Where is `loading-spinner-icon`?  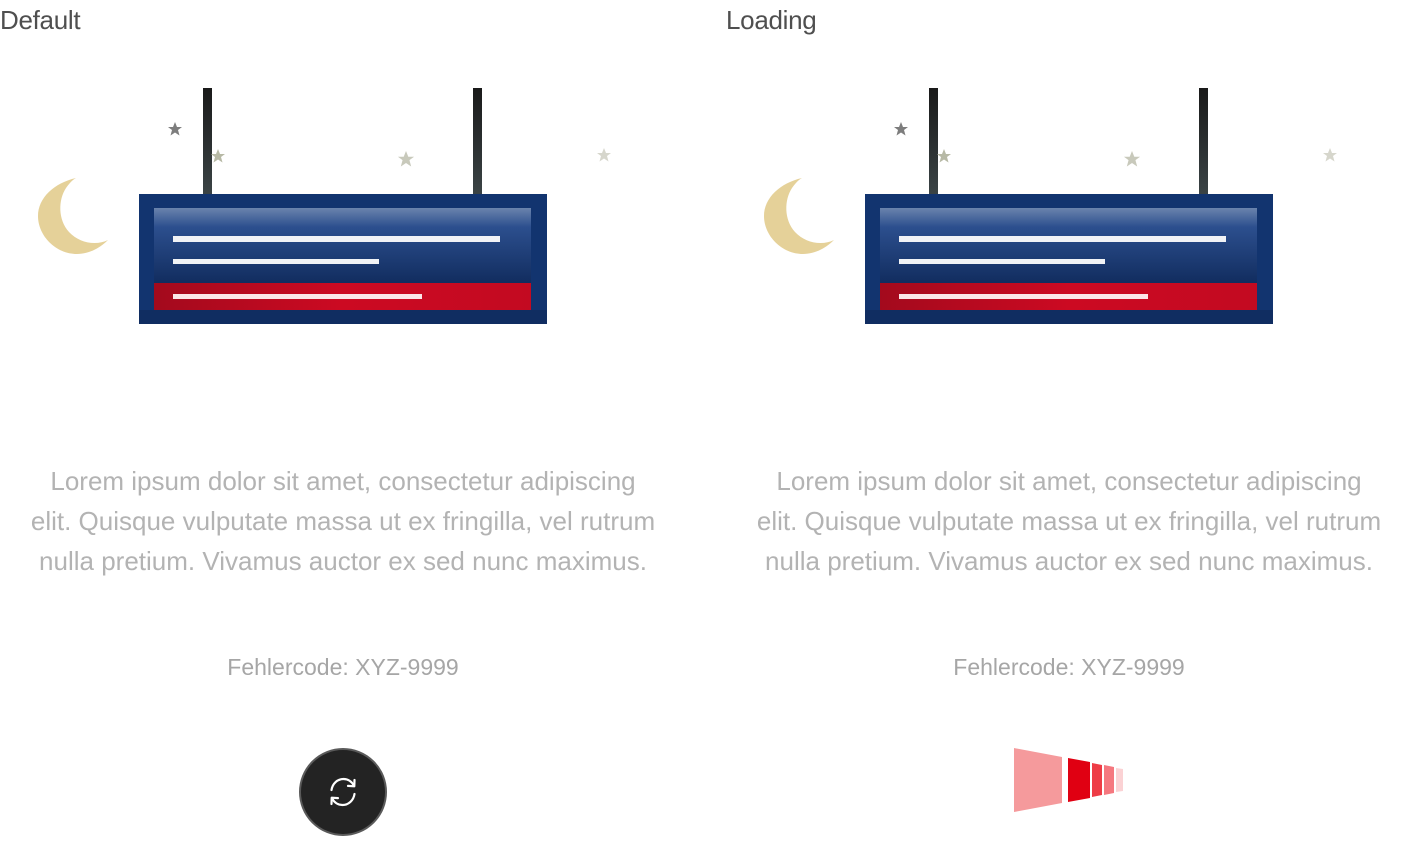
loading-spinner-icon is located at coordinates (1068, 780).